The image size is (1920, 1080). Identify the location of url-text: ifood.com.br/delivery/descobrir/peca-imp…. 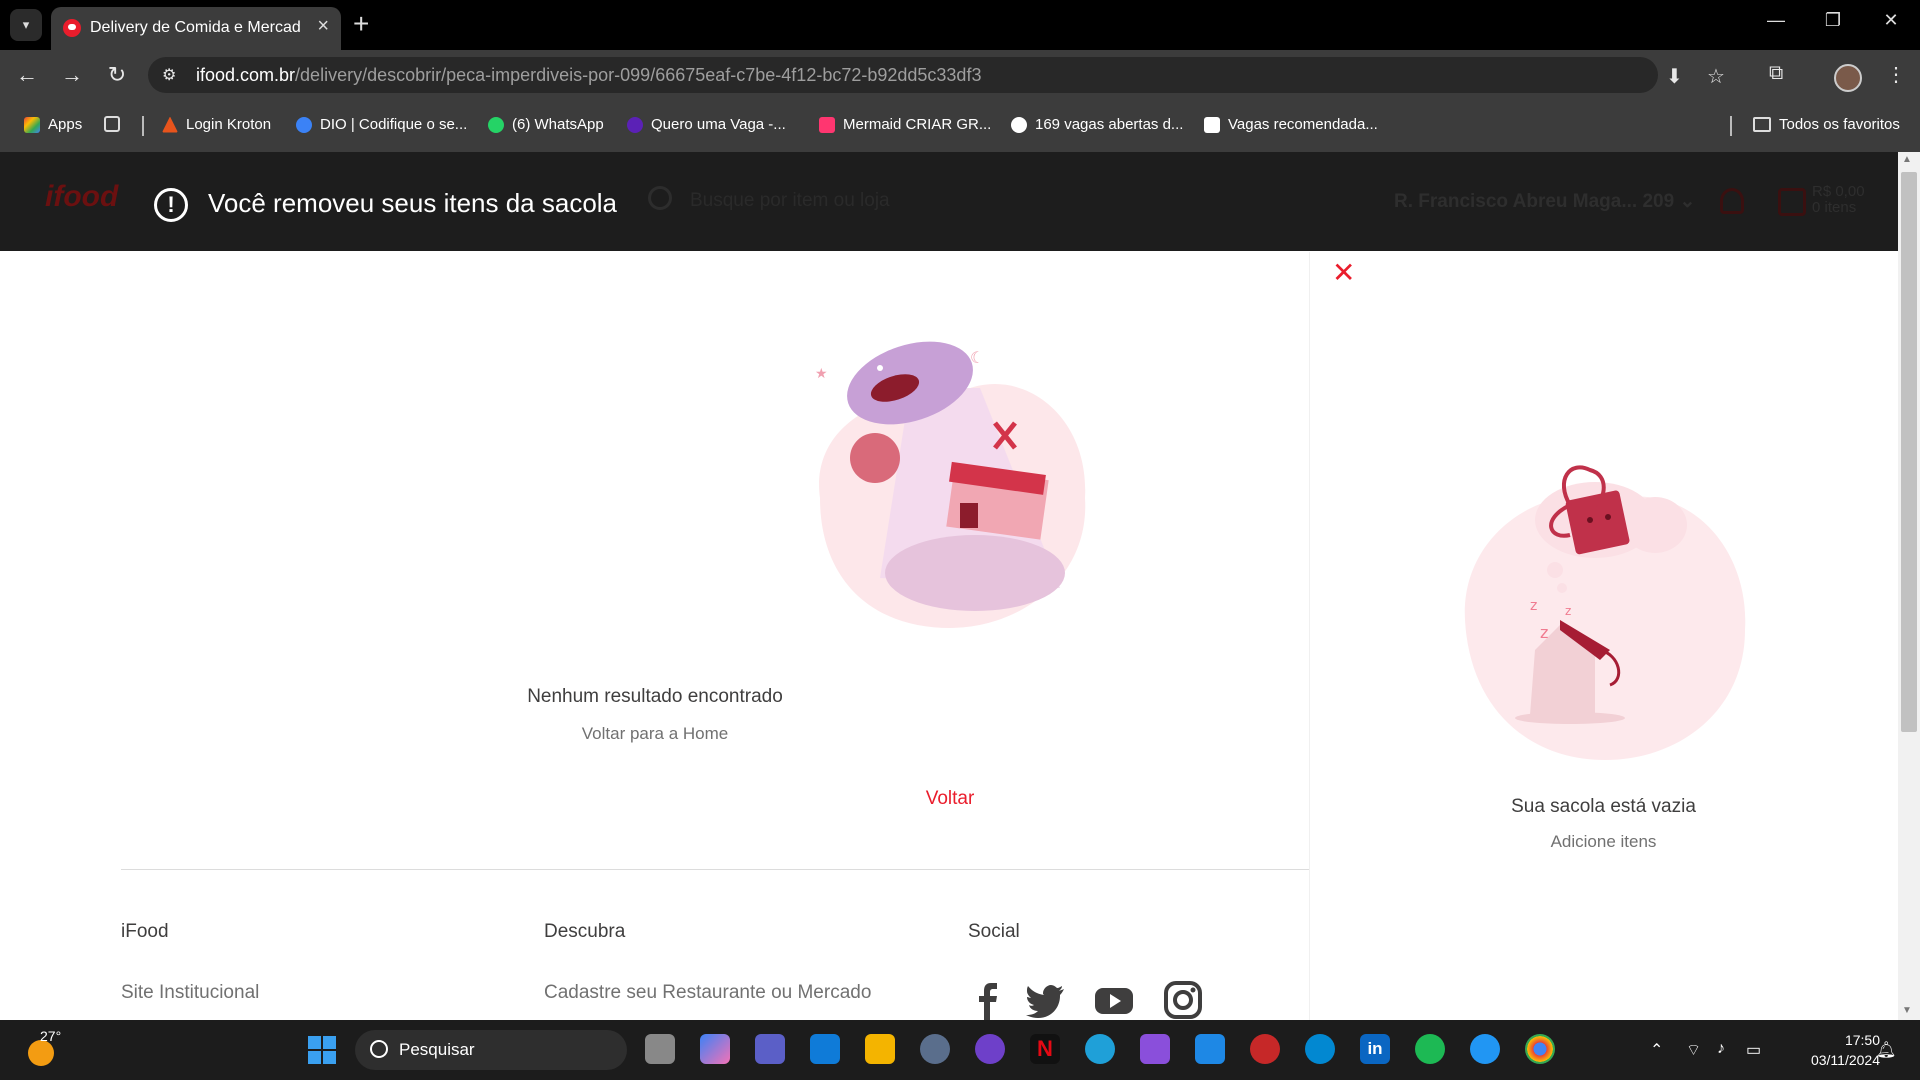
(588, 75).